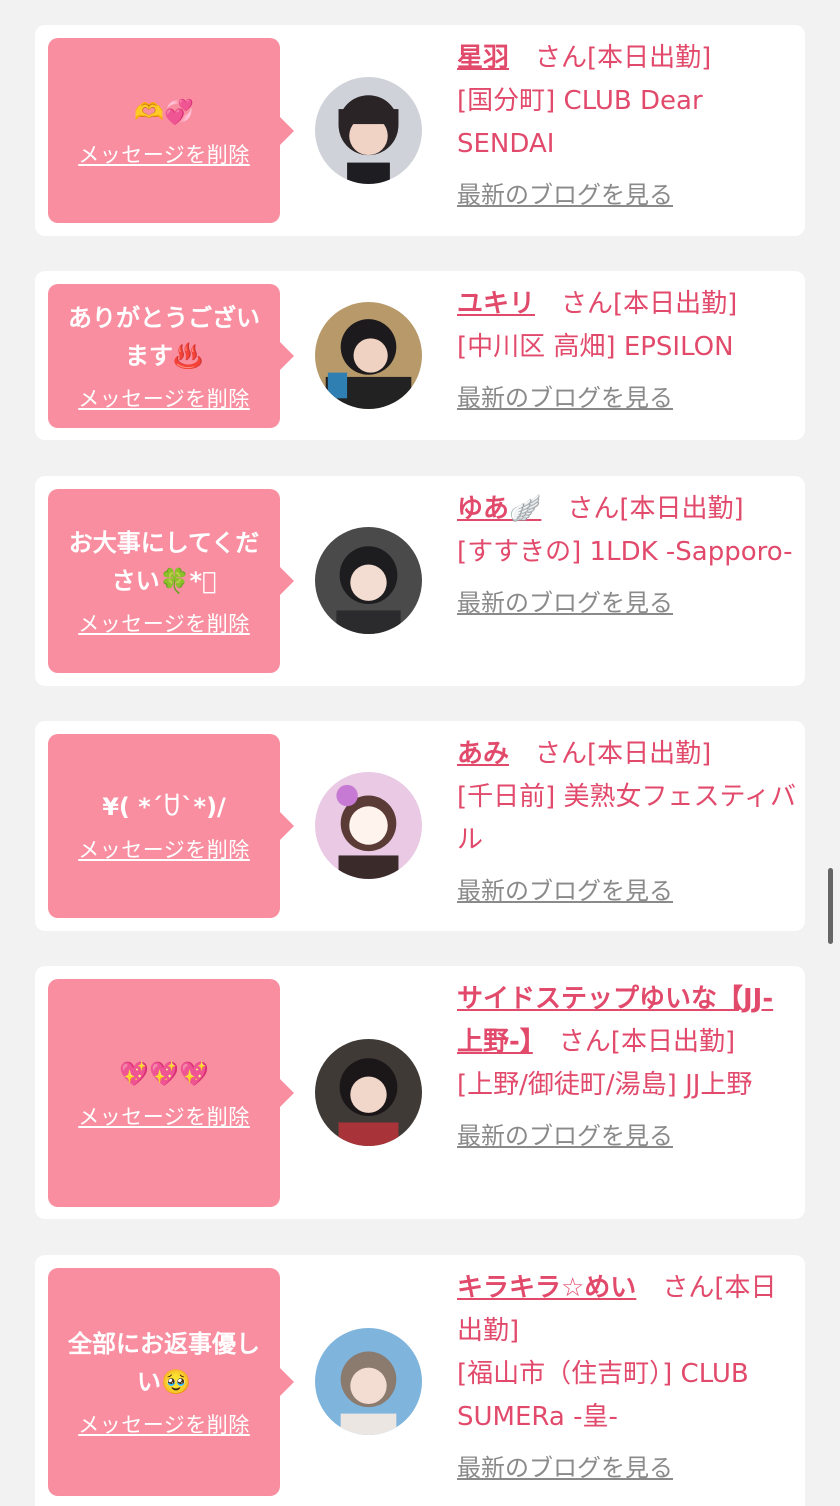  I want to click on message-bubble: お大事にしてください🍀*ﾟ メッセージを削除, so click(171, 581).